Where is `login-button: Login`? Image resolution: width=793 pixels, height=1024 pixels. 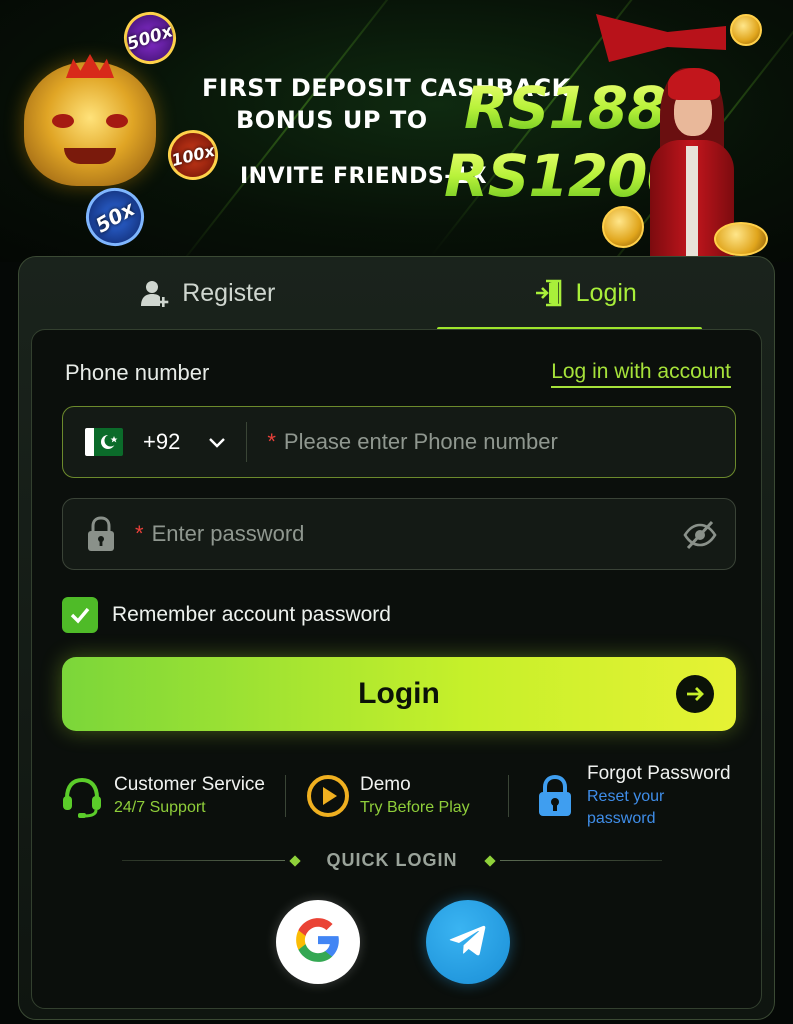
login-button: Login is located at coordinates (399, 694).